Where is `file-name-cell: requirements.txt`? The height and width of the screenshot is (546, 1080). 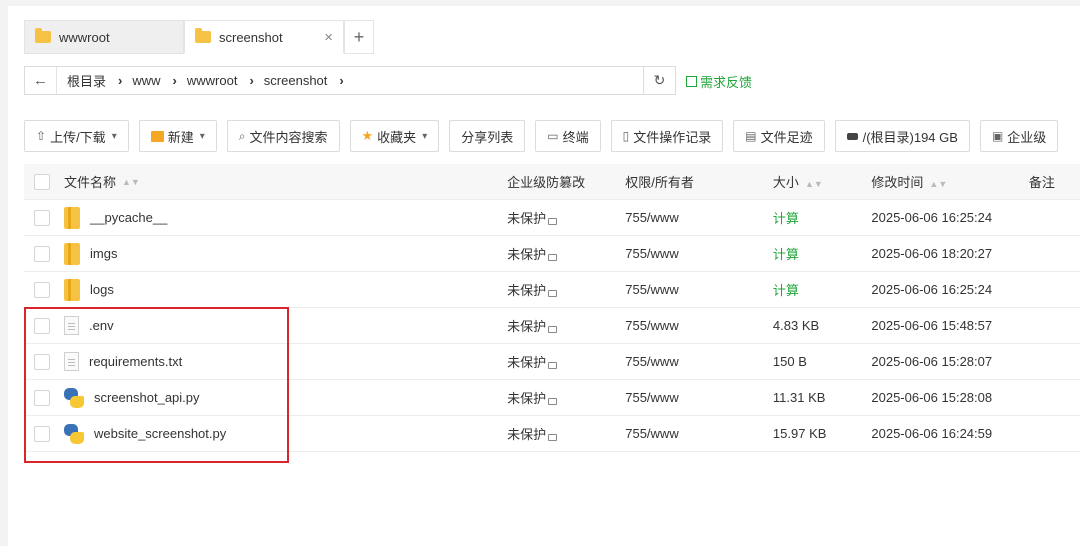
file-name-cell: requirements.txt is located at coordinates (285, 361).